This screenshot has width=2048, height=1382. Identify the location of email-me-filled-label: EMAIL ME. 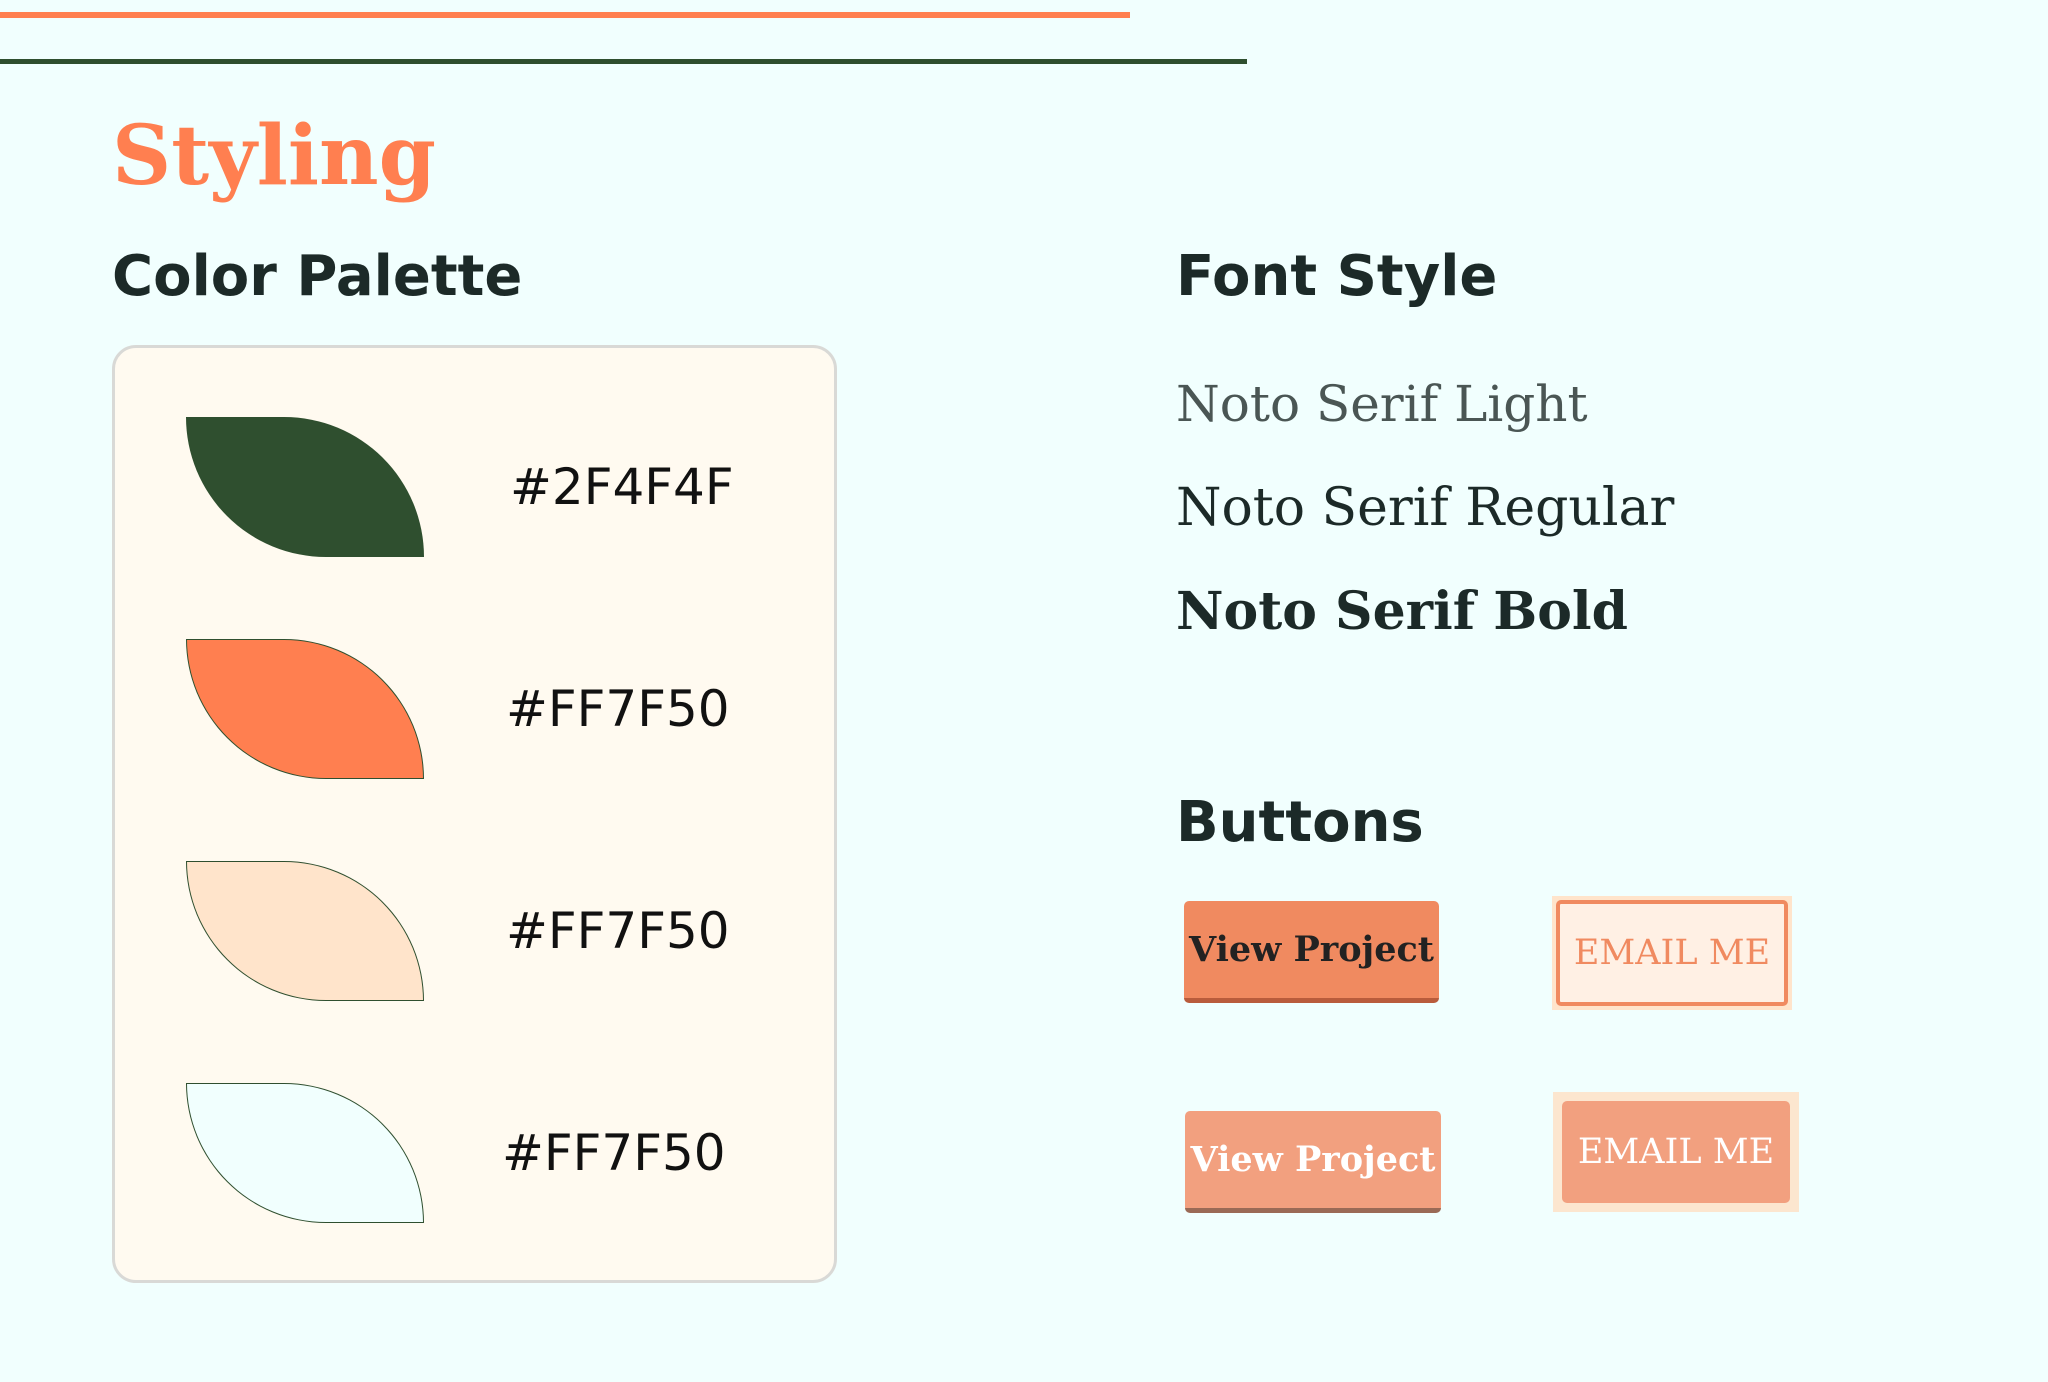
(1676, 1152).